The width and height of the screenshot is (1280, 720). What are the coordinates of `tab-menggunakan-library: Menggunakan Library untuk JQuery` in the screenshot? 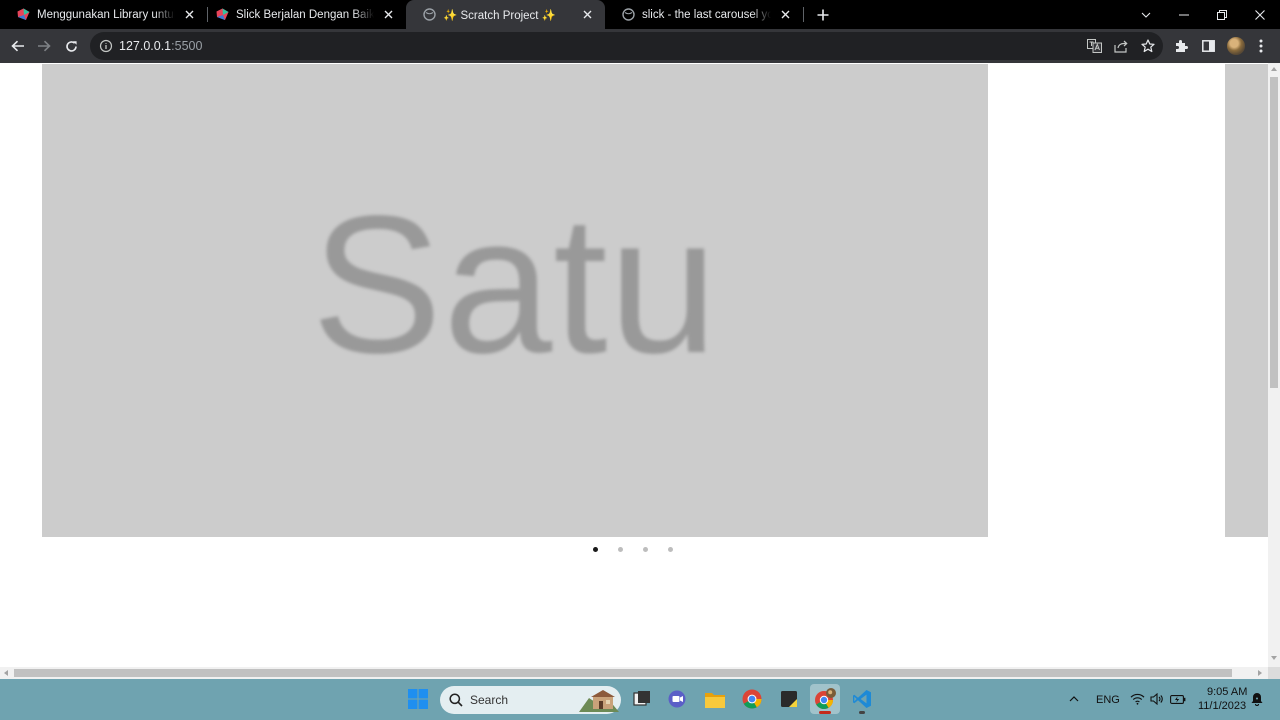 It's located at (103, 14).